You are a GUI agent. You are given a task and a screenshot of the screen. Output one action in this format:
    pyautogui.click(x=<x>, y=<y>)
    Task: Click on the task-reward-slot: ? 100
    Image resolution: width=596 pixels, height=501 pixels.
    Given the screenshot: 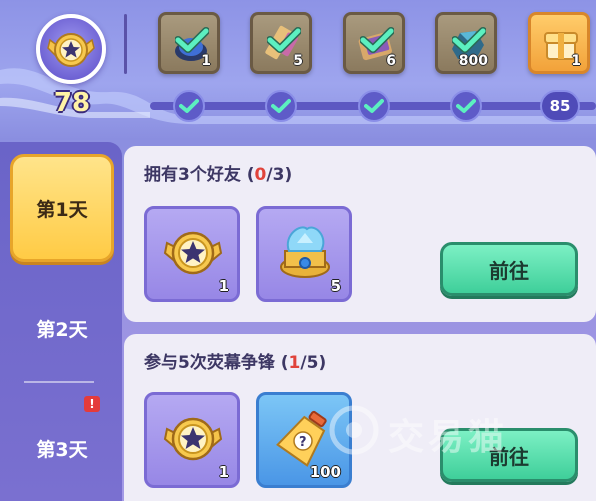 What is the action you would take?
    pyautogui.click(x=304, y=440)
    